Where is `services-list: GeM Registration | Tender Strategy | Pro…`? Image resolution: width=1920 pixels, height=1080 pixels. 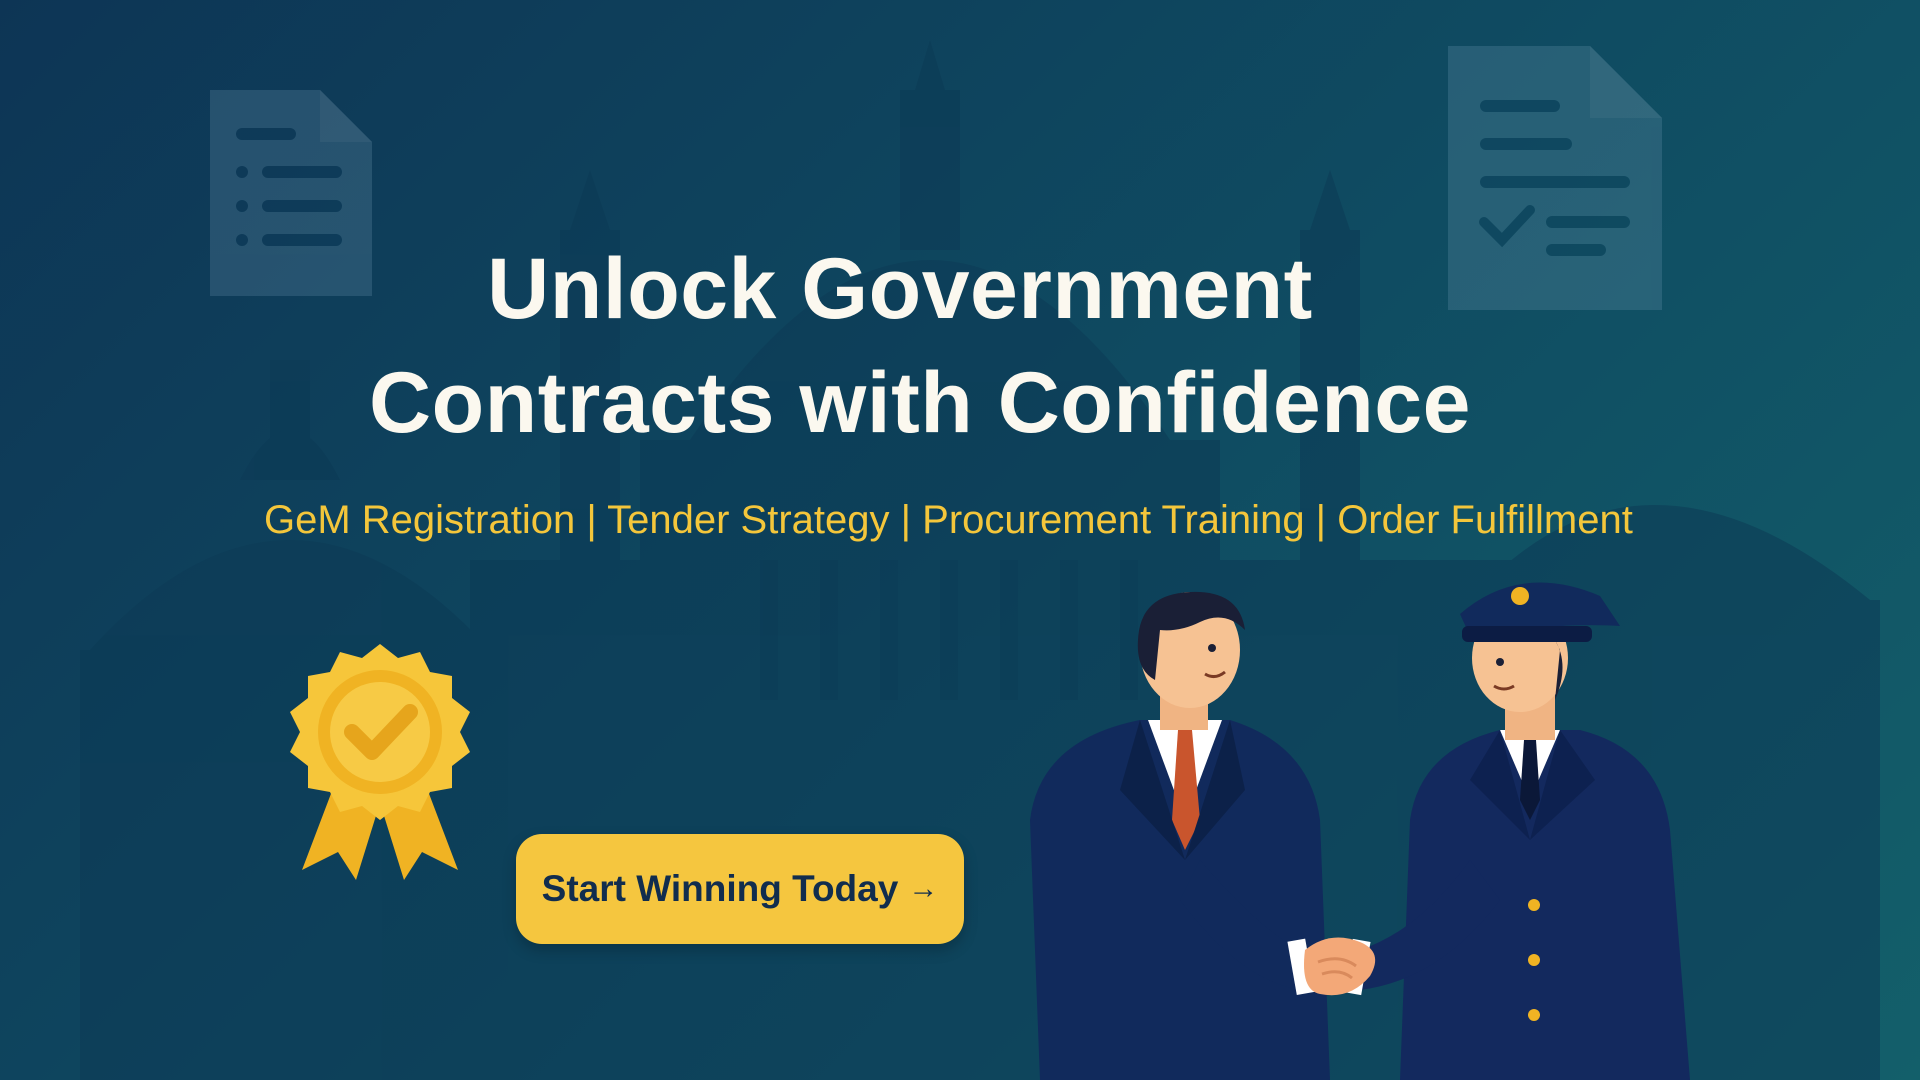
services-list: GeM Registration | Tender Strategy | Pro… is located at coordinates (1004, 520).